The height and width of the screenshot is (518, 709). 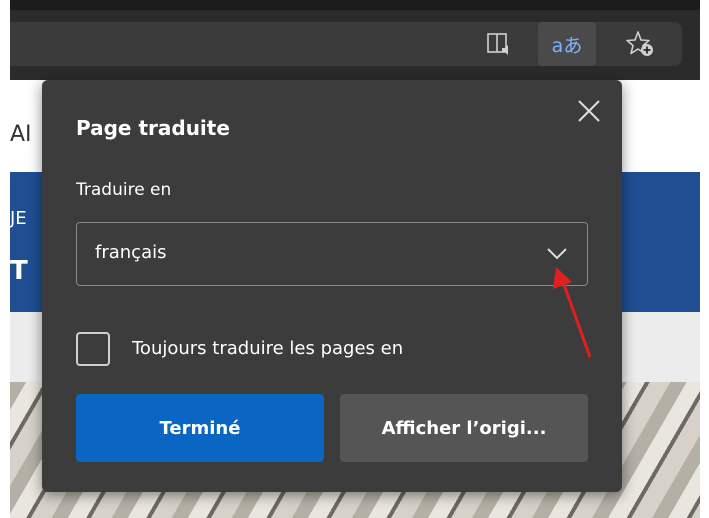 I want to click on annotation-arrow-icon, so click(x=572, y=312).